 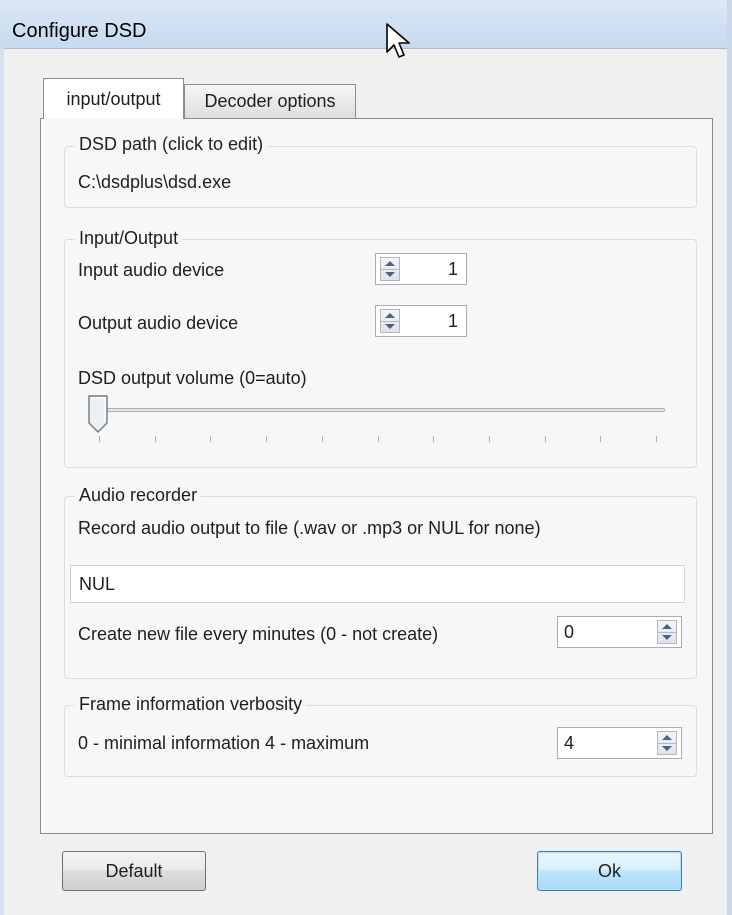 What do you see at coordinates (151, 270) in the screenshot?
I see `input-device-label: Input audio device` at bounding box center [151, 270].